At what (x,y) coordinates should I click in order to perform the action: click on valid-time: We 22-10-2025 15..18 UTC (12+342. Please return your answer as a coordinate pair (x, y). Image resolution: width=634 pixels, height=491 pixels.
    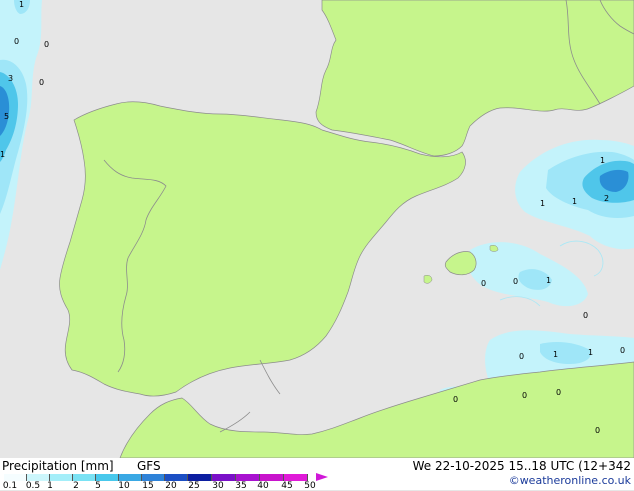
    Looking at the image, I should click on (521, 466).